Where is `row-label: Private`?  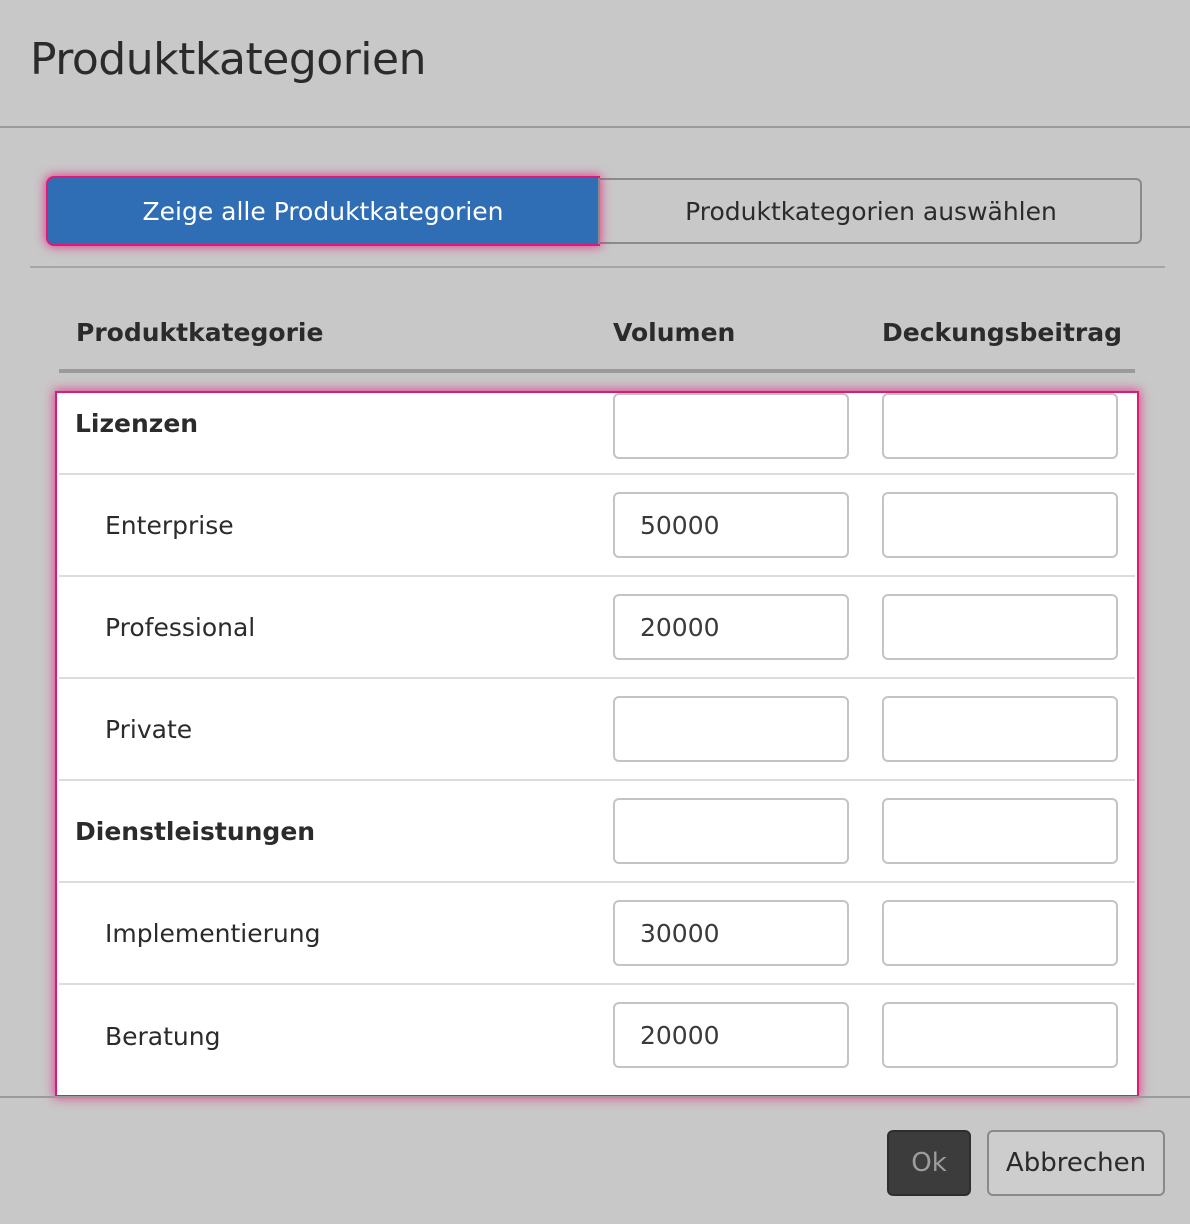
row-label: Private is located at coordinates (149, 729).